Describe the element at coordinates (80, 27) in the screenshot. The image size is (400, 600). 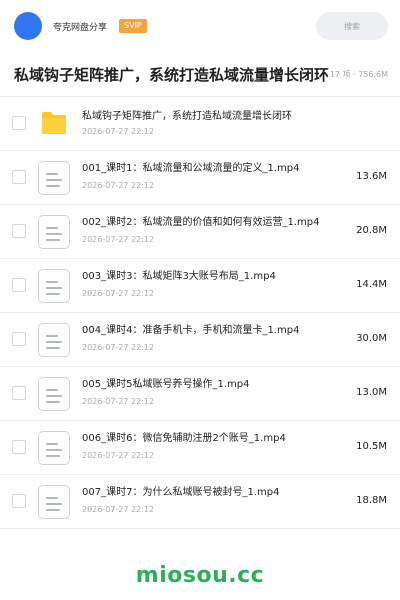
I see `site-name: 夸克网盘分享` at that location.